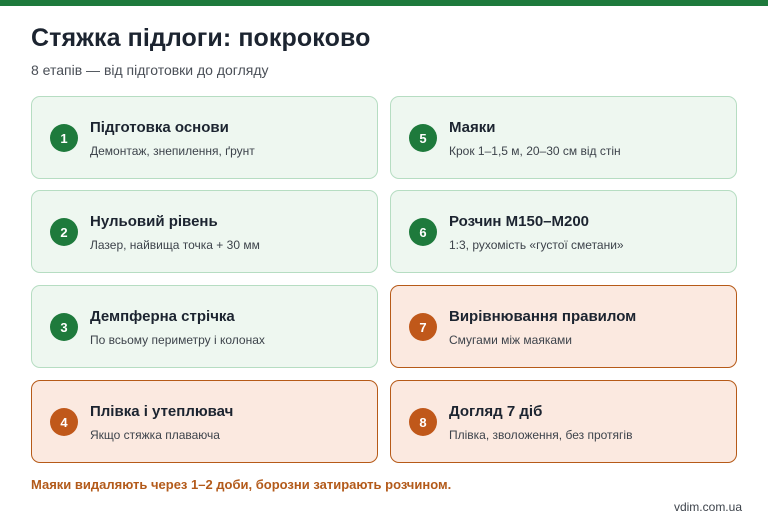  I want to click on step-number-badge: 6, so click(423, 232).